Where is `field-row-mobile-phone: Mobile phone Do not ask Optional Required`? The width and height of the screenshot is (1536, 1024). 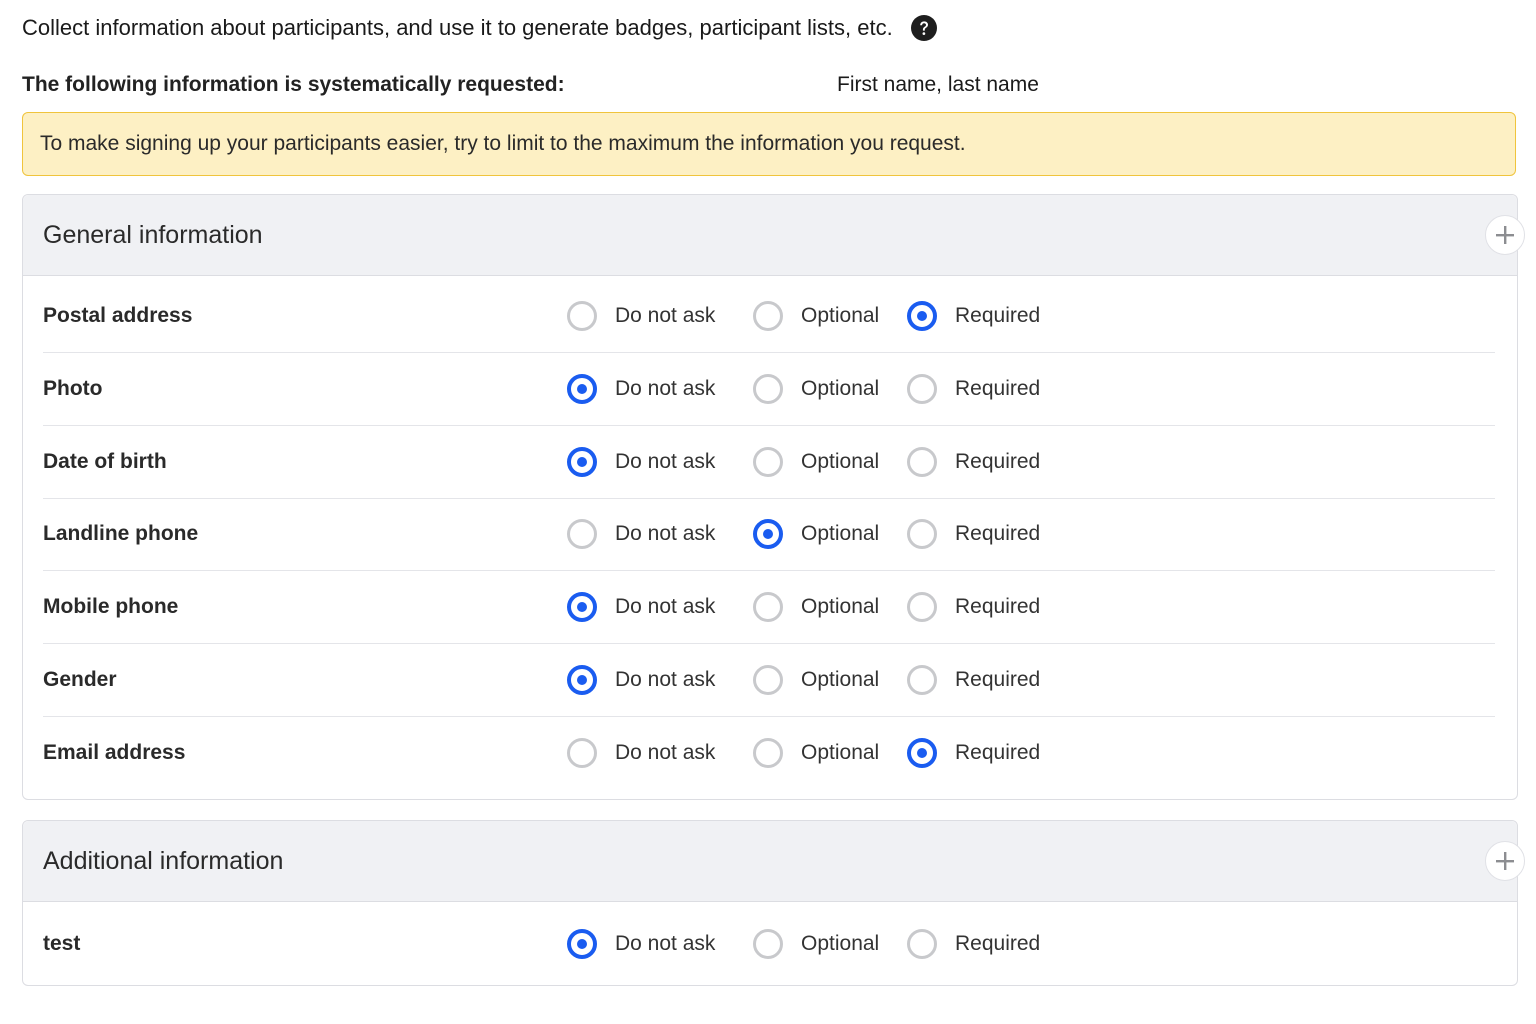
field-row-mobile-phone: Mobile phone Do not ask Optional Required is located at coordinates (769, 608).